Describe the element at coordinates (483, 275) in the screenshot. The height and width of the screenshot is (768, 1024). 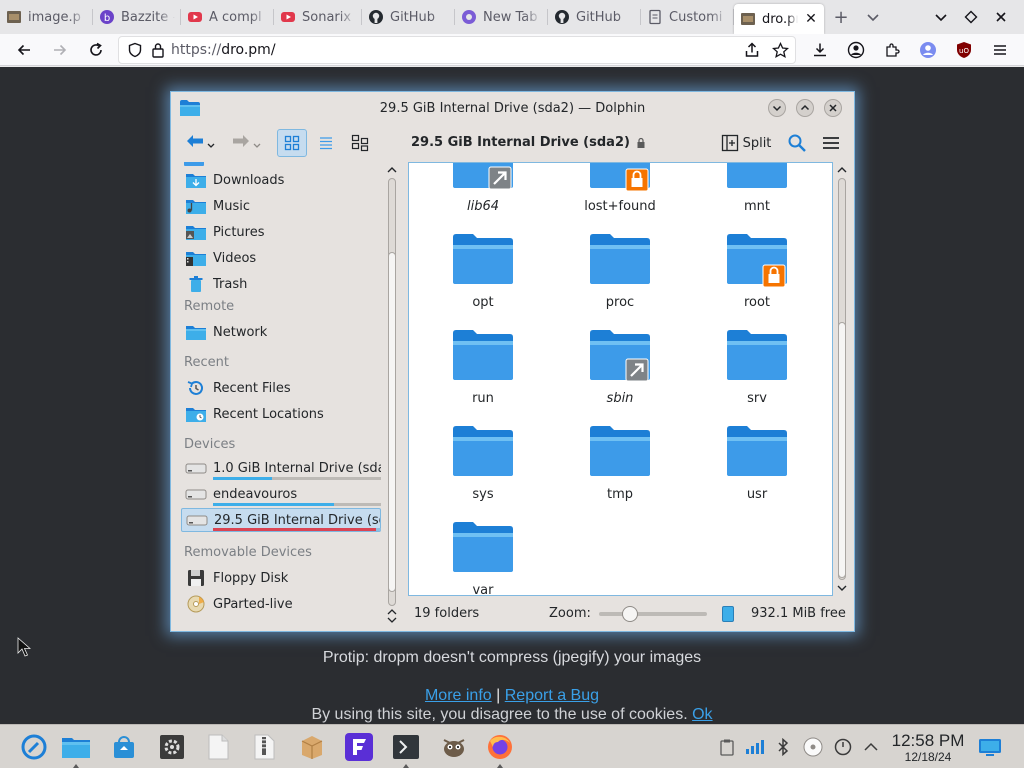
I see `folder-item-opt: opt` at that location.